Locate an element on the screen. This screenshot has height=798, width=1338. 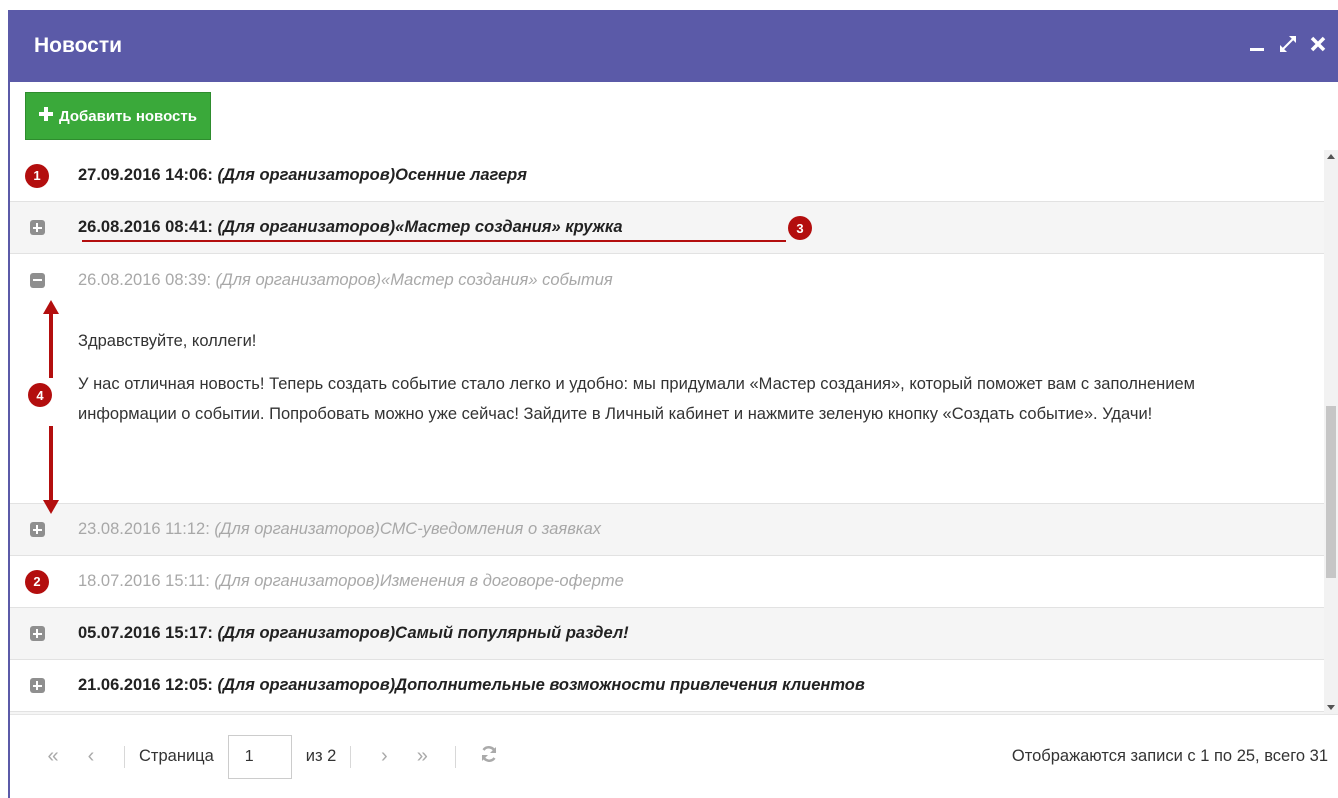
news-date: 05.07.2016 15:17: is located at coordinates (145, 633).